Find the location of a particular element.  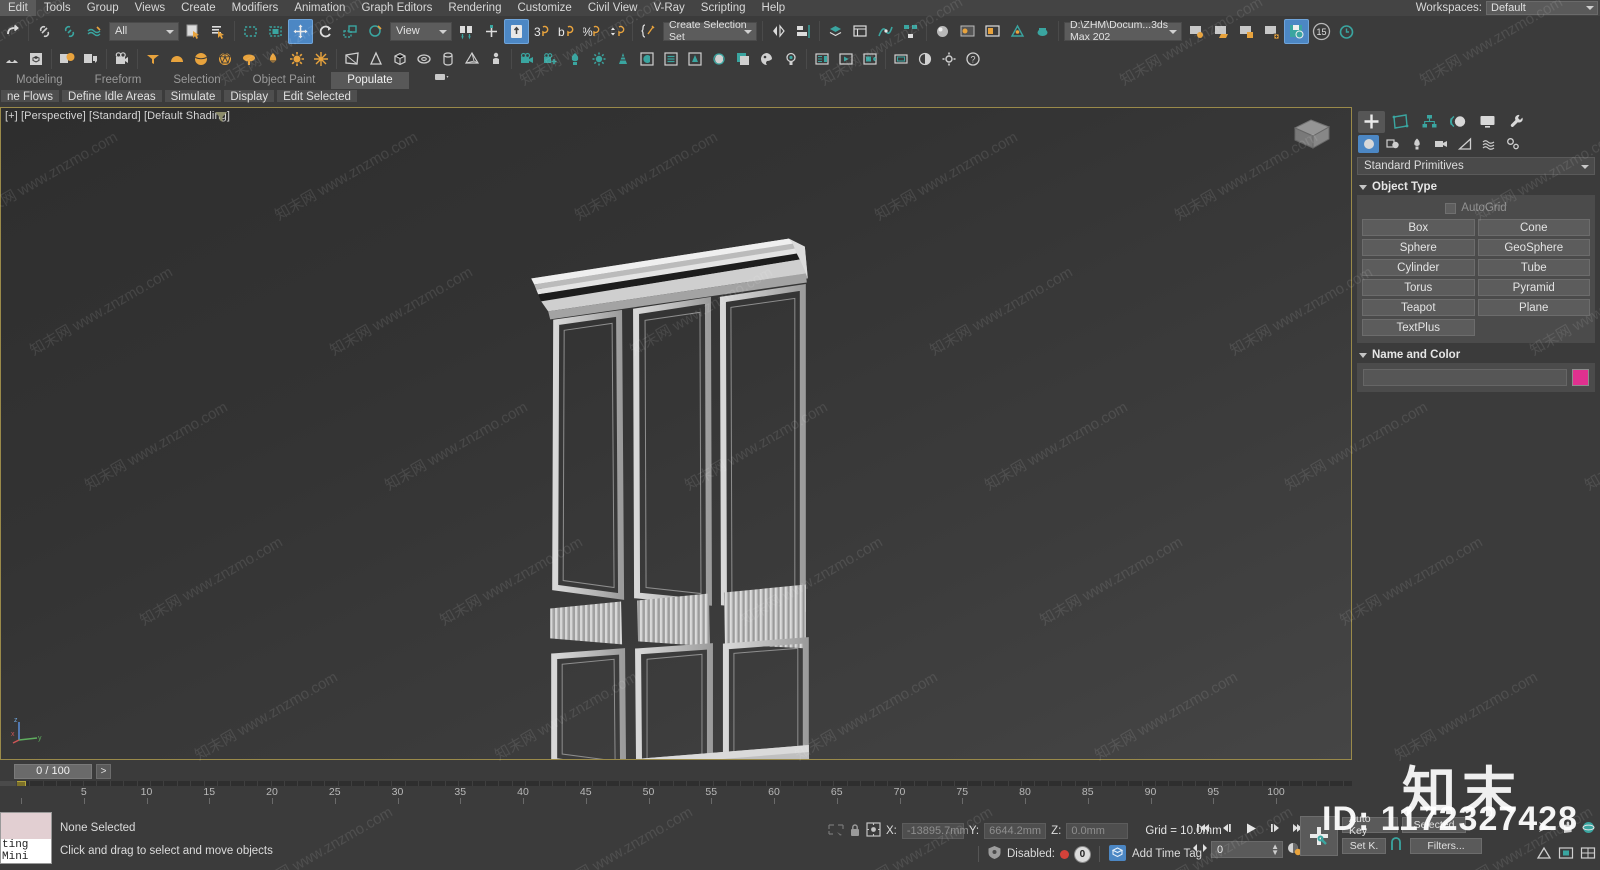

align-icon is located at coordinates (803, 31).